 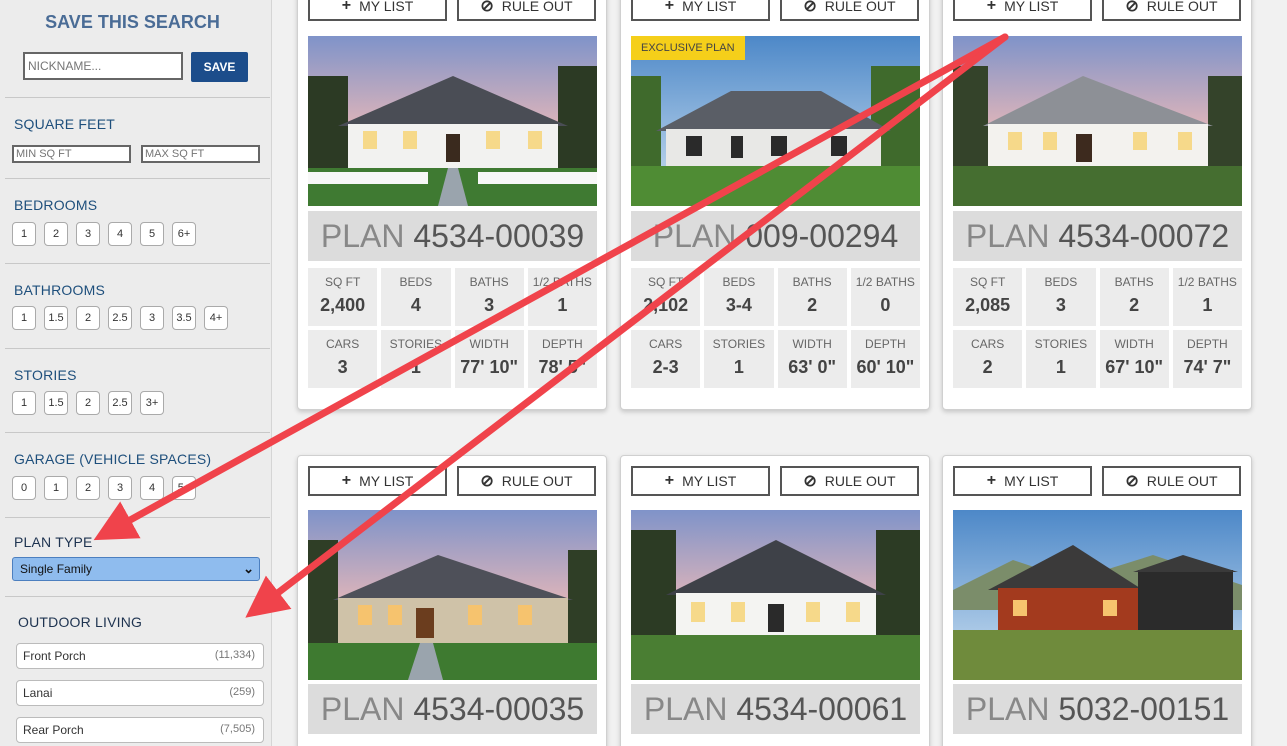 What do you see at coordinates (666, 297) in the screenshot?
I see `stat-sqft: SQ FT 2,102` at bounding box center [666, 297].